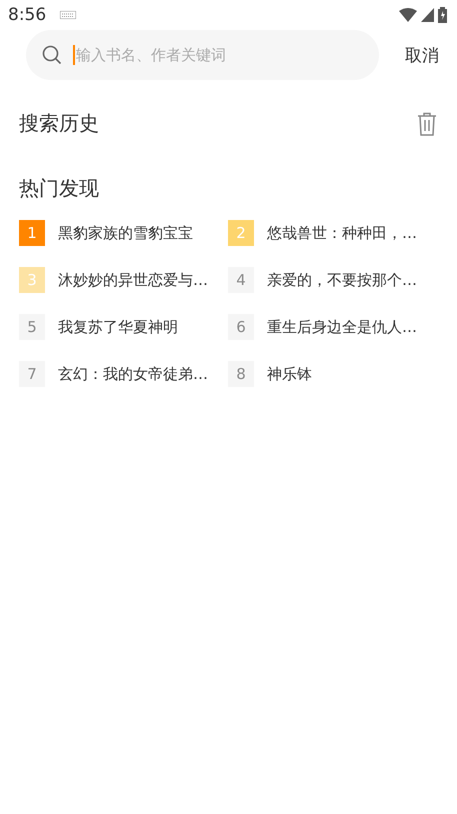 Image resolution: width=457 pixels, height=814 pixels. What do you see at coordinates (74, 55) in the screenshot?
I see `text-cursor` at bounding box center [74, 55].